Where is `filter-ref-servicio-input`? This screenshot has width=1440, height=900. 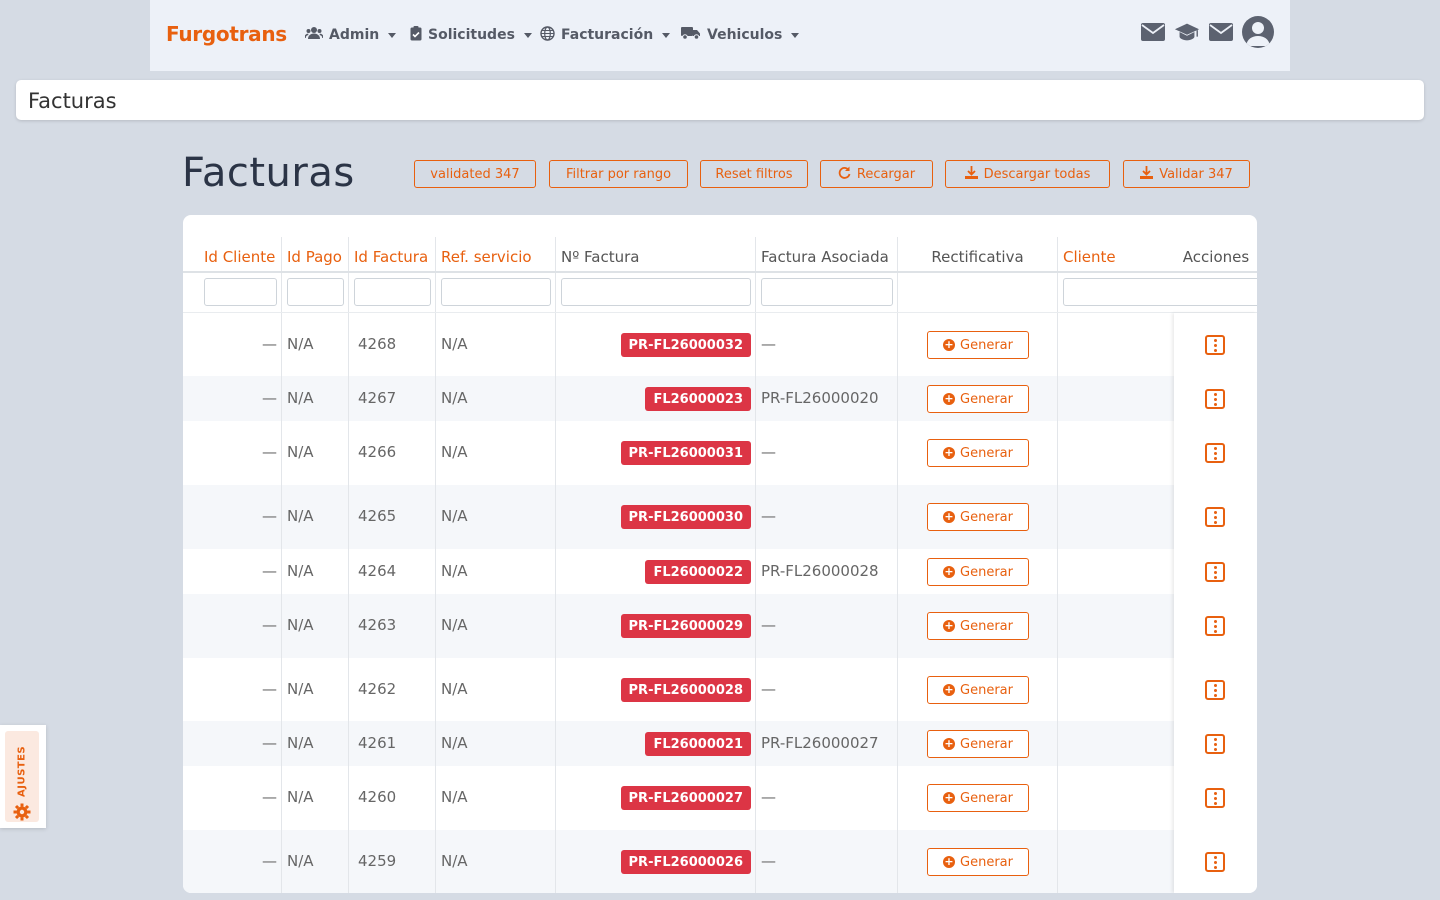
filter-ref-servicio-input is located at coordinates (496, 292).